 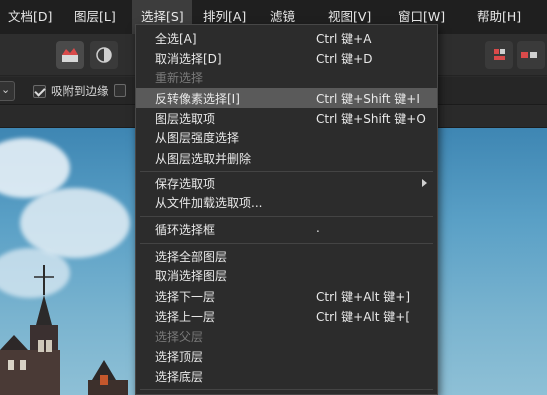 I want to click on distribute-icon, so click(x=529, y=55).